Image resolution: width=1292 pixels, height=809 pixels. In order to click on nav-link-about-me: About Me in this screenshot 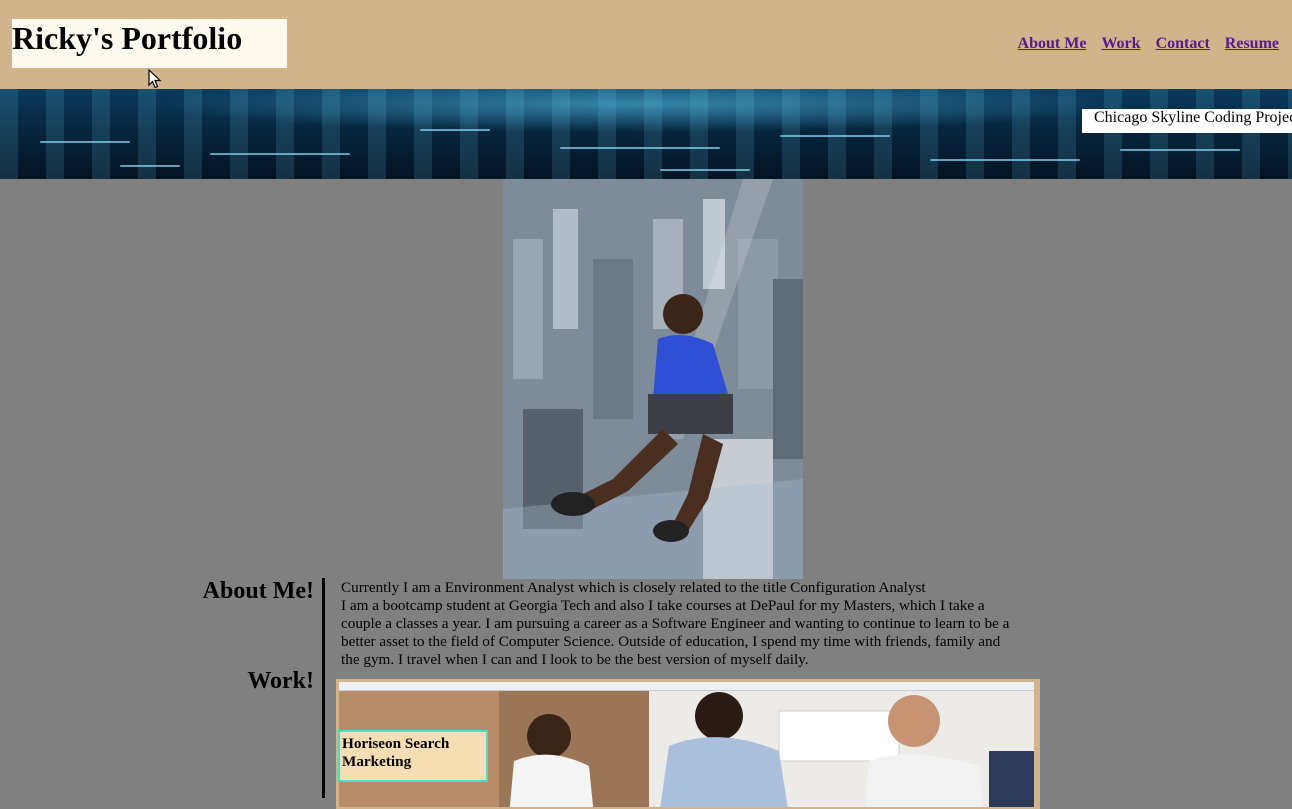, I will do `click(1052, 44)`.